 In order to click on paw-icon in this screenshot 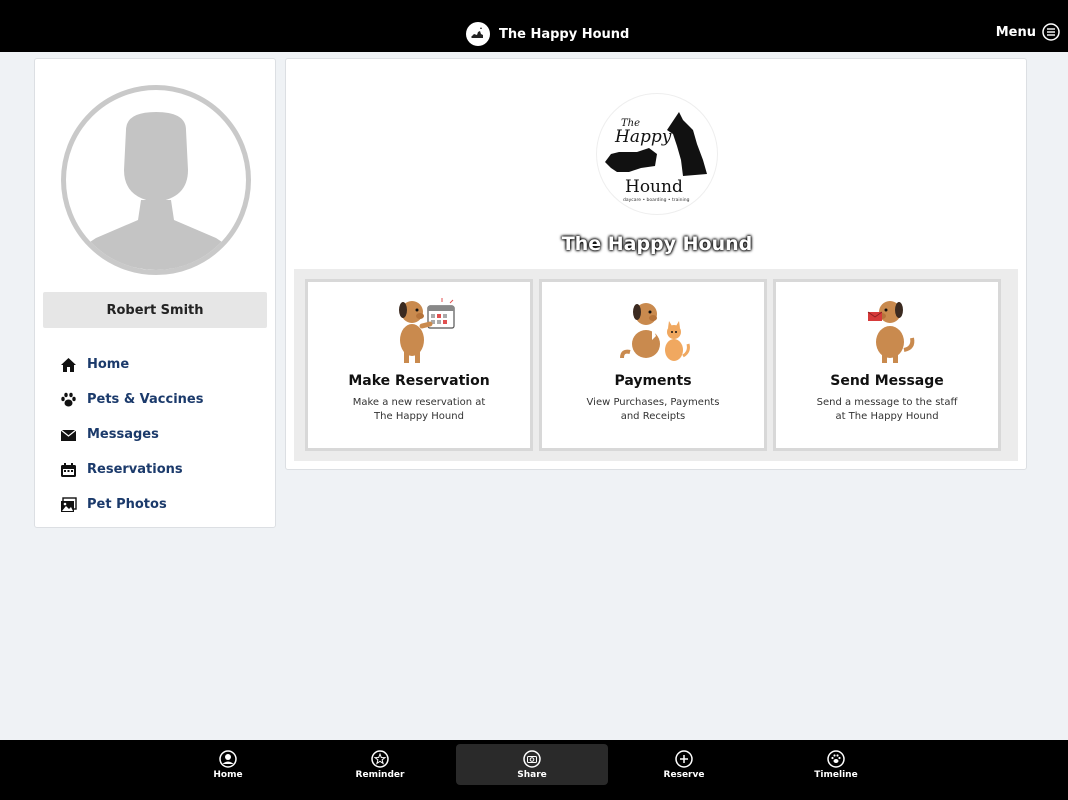, I will do `click(68, 400)`.